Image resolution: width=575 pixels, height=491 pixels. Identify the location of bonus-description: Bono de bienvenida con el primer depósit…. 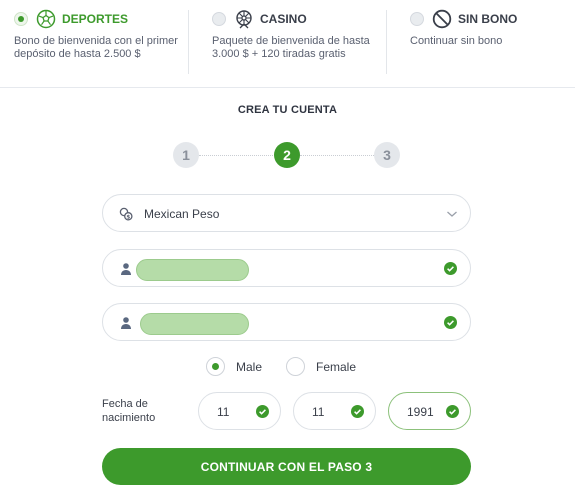
(96, 47).